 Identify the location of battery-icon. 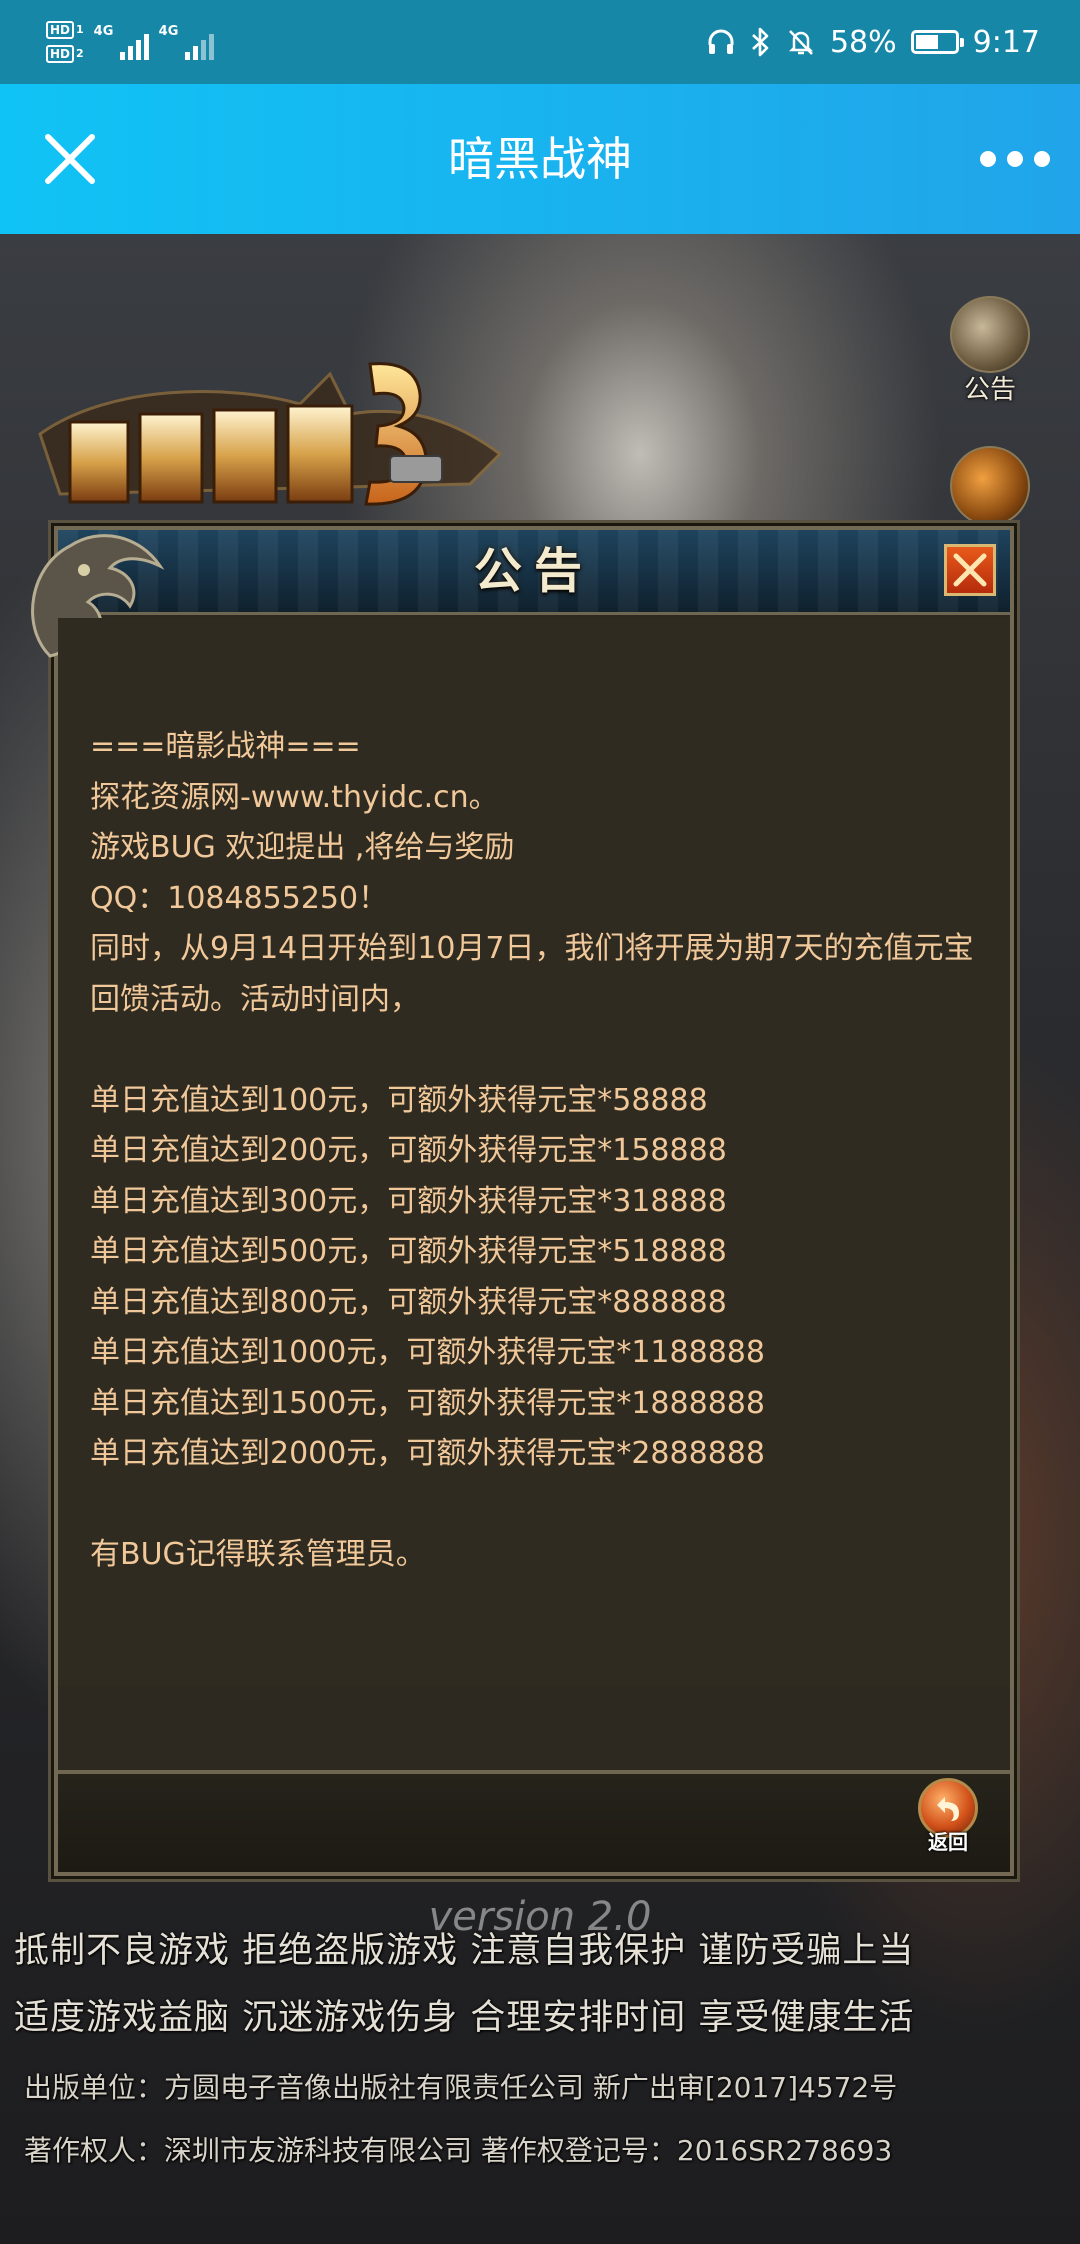
(937, 42).